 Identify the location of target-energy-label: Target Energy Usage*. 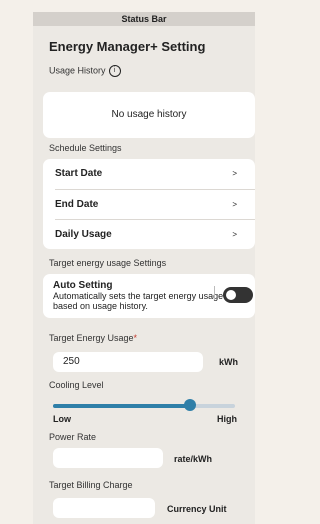
(93, 338).